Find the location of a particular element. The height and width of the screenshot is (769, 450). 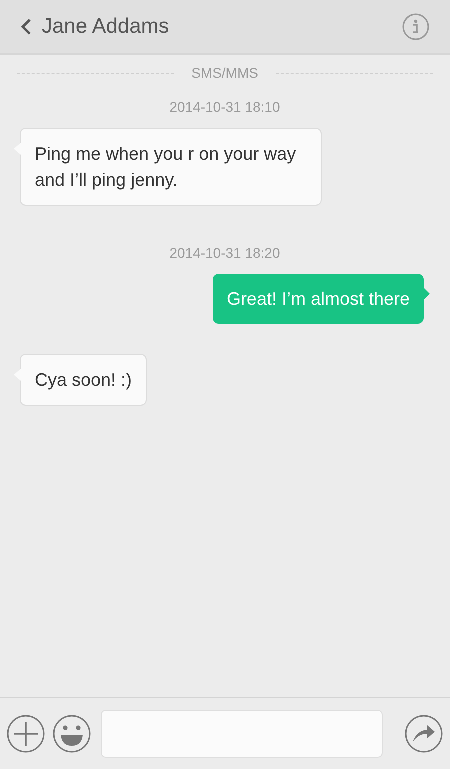

contact-name: Jane Addams is located at coordinates (106, 27).